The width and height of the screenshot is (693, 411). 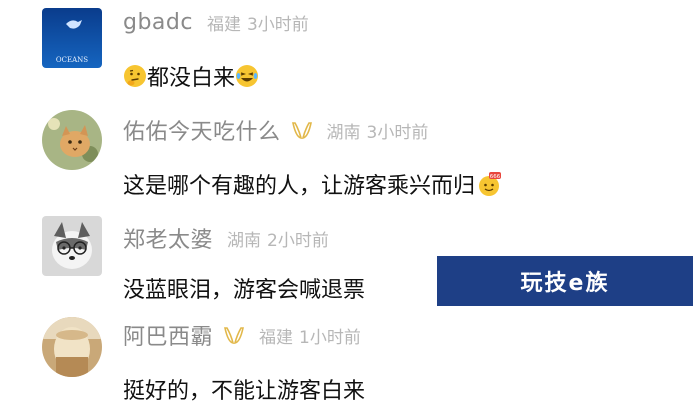 I want to click on comment-meta: 阿巴西霸 福建 1小时前, so click(x=242, y=335).